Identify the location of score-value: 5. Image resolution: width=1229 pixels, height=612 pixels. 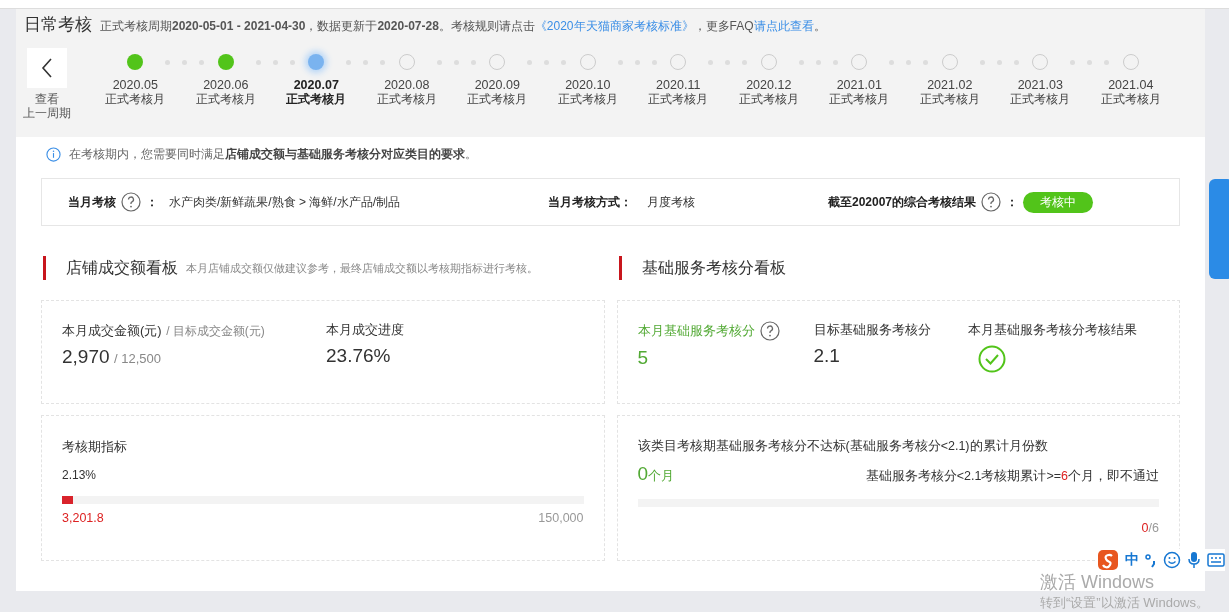
(643, 358).